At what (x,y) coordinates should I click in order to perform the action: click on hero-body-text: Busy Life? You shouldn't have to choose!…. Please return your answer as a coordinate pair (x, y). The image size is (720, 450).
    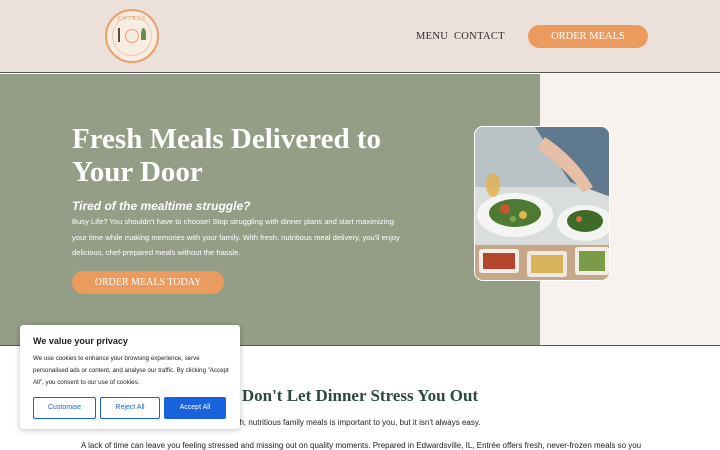
    Looking at the image, I should click on (236, 237).